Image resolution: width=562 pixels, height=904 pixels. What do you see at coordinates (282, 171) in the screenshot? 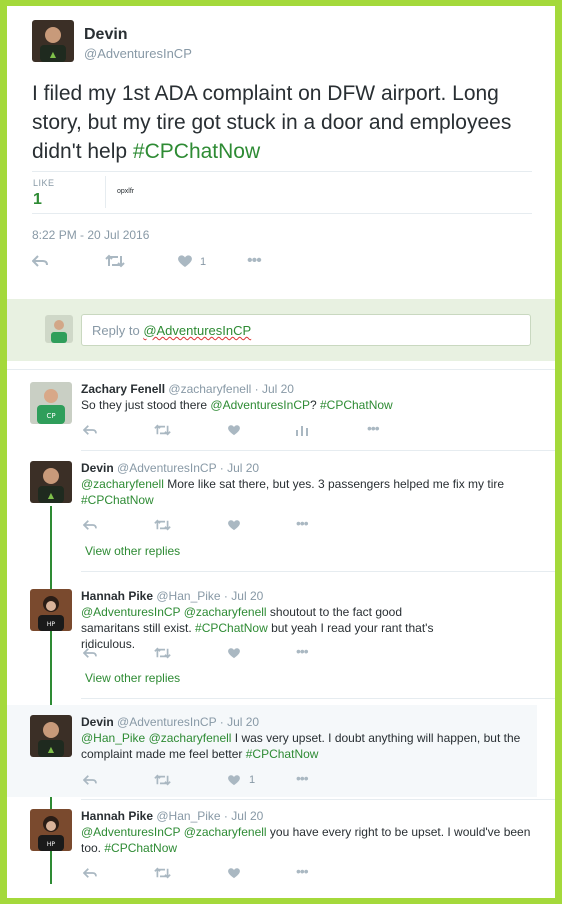
I see `stats-divider-top` at bounding box center [282, 171].